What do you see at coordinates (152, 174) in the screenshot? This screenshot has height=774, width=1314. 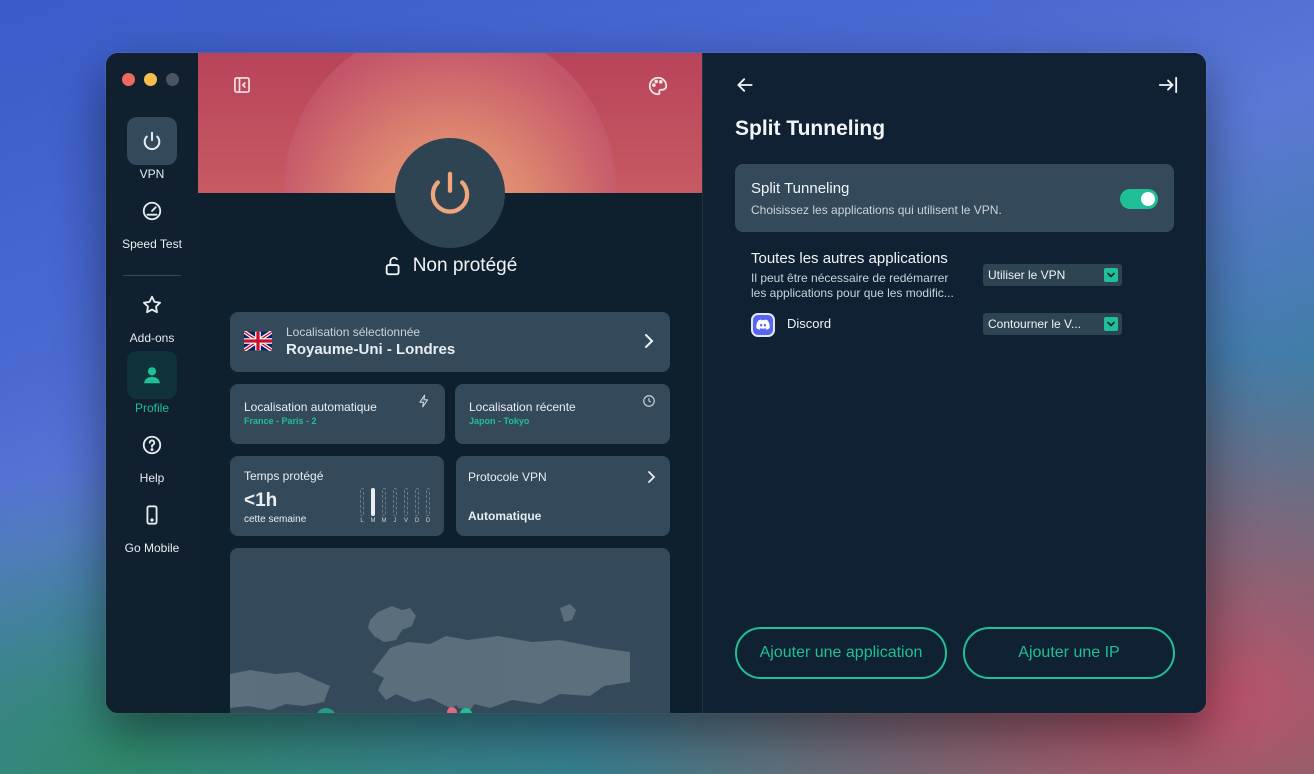 I see `sidebar-item-label: VPN` at bounding box center [152, 174].